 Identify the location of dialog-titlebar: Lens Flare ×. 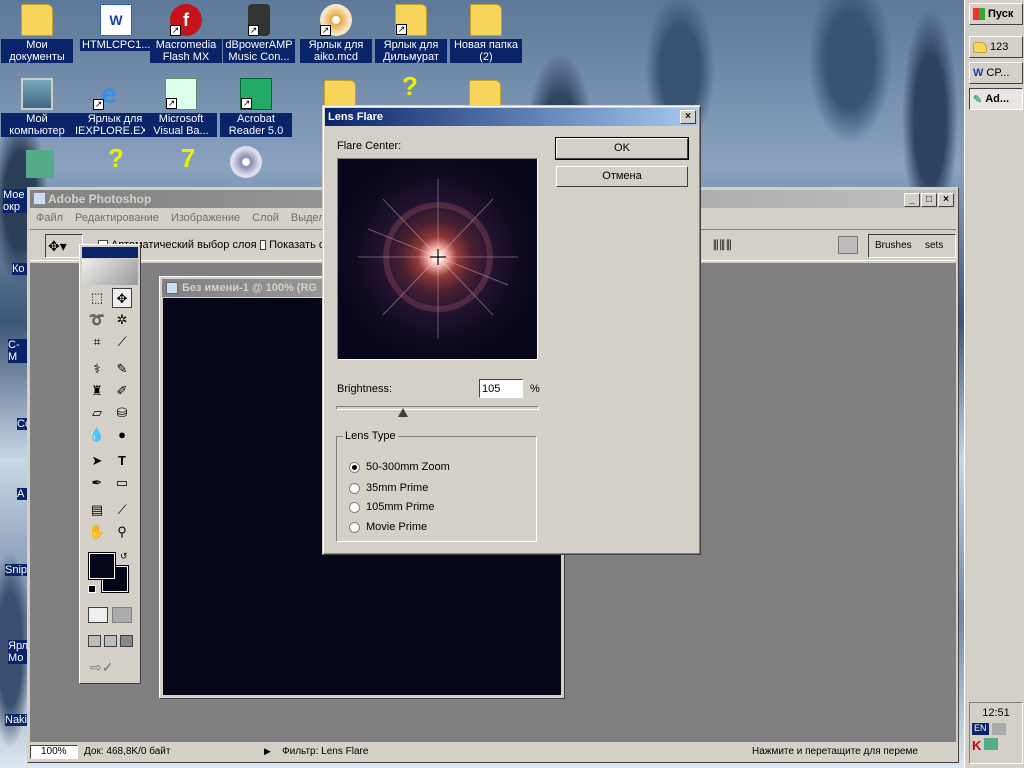
(511, 117).